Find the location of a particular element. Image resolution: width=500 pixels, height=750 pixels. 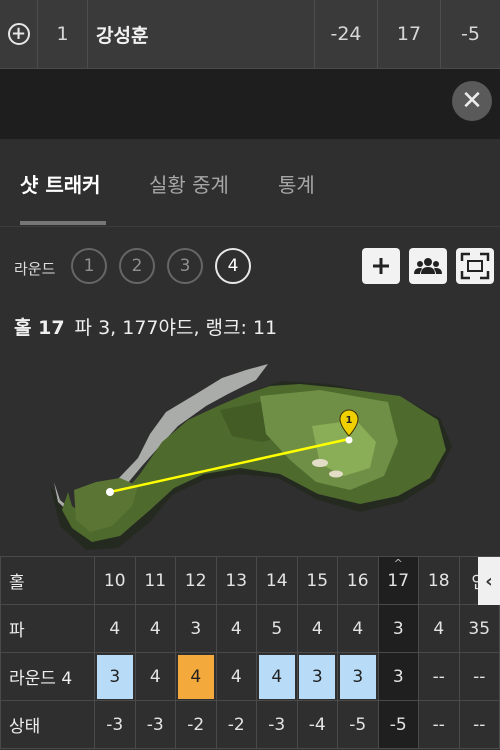

hole-cell: 13 is located at coordinates (236, 580).